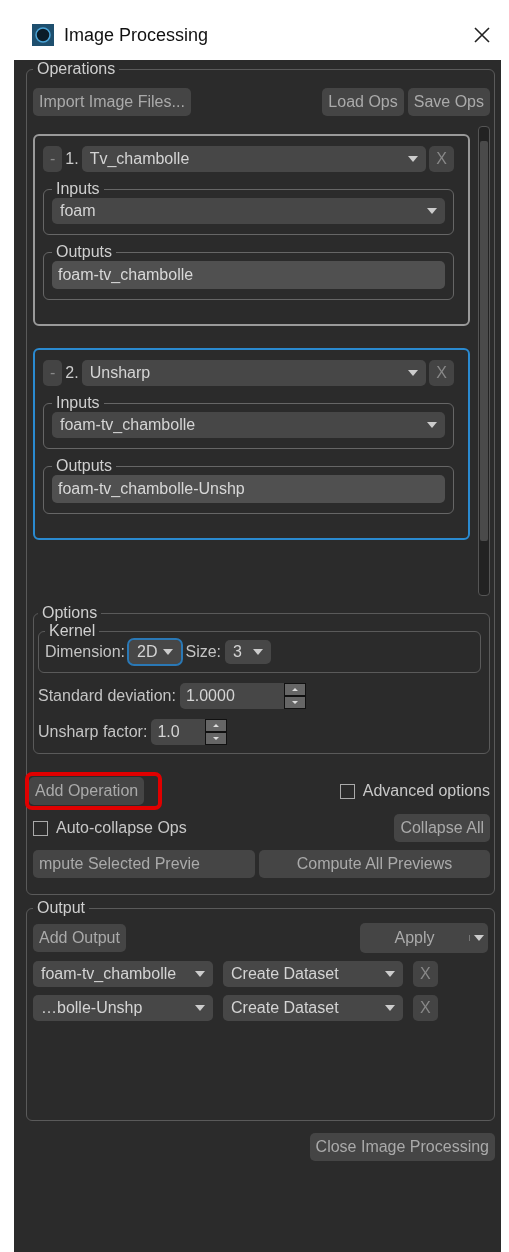 The image size is (509, 1252). I want to click on add-operation-button: Add Operation, so click(87, 791).